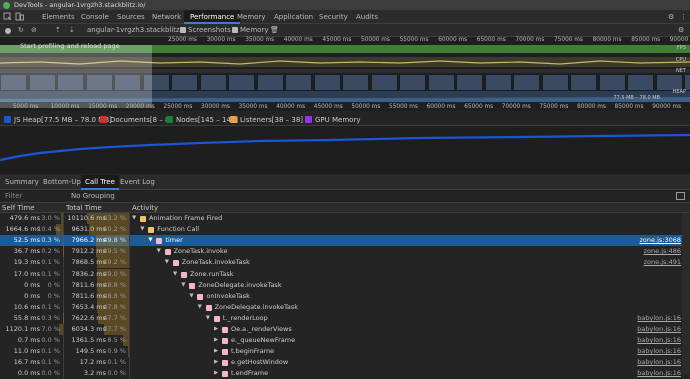 The height and width of the screenshot is (379, 690). Describe the element at coordinates (93, 196) in the screenshot. I see `grouping-select: No Grouping` at that location.